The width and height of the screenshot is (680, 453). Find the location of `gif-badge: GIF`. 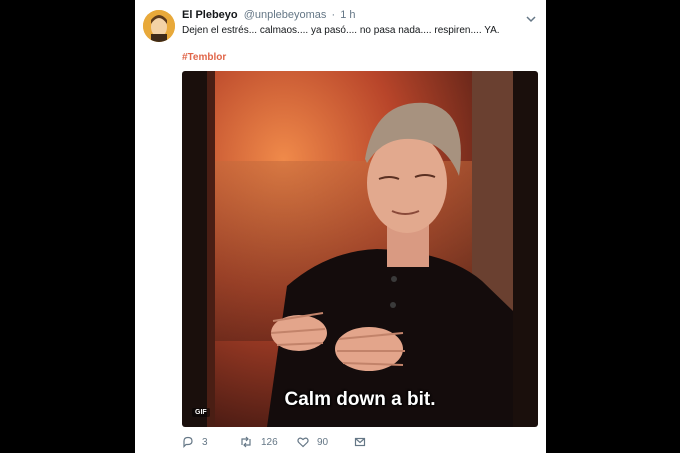

gif-badge: GIF is located at coordinates (201, 412).